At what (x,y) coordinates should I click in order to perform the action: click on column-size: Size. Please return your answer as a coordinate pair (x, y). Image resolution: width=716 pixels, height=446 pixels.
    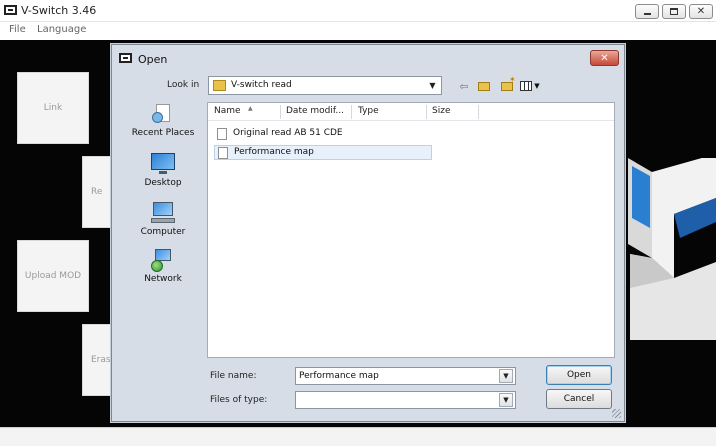
    Looking at the image, I should click on (441, 111).